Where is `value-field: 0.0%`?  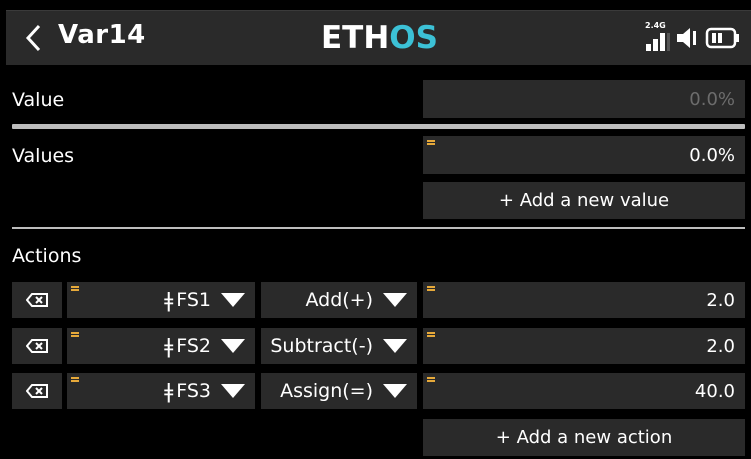 value-field: 0.0% is located at coordinates (584, 99).